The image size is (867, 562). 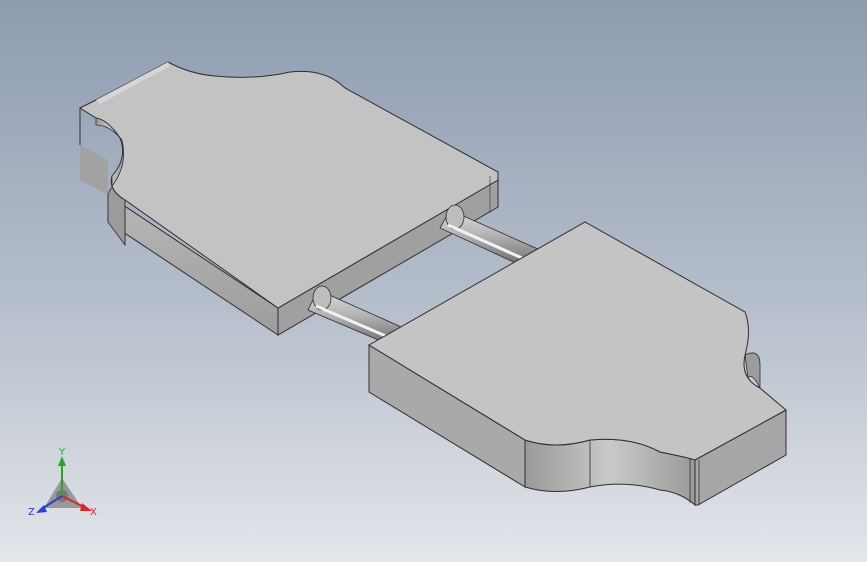 I want to click on triad-x-label: X, so click(x=93, y=512).